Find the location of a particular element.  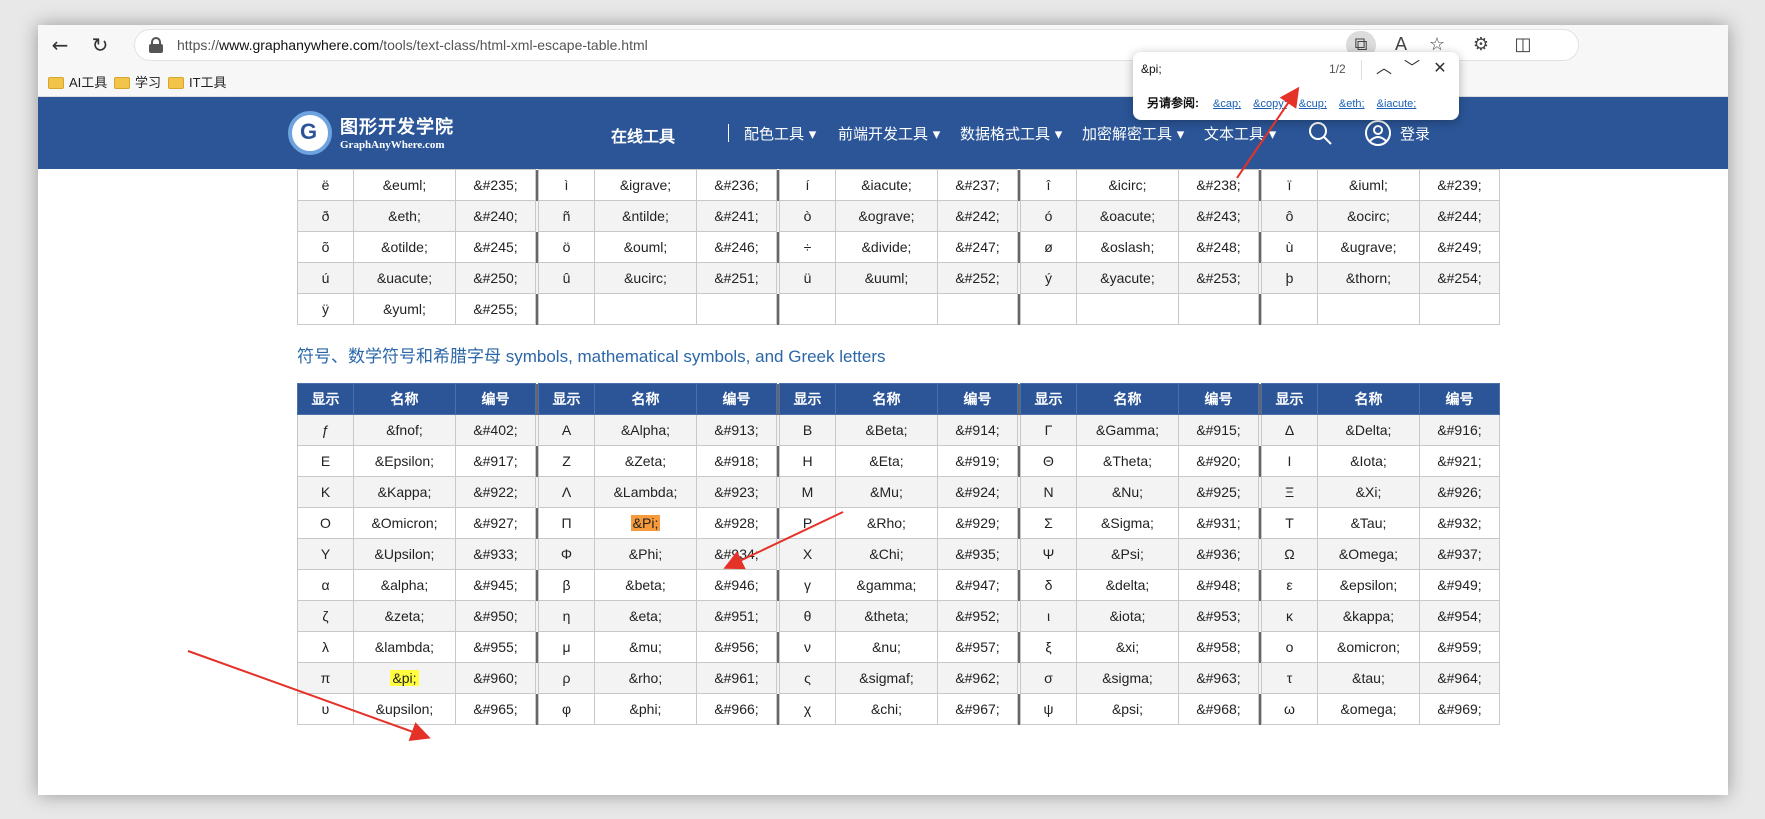

back-icon: ← is located at coordinates (60, 45).